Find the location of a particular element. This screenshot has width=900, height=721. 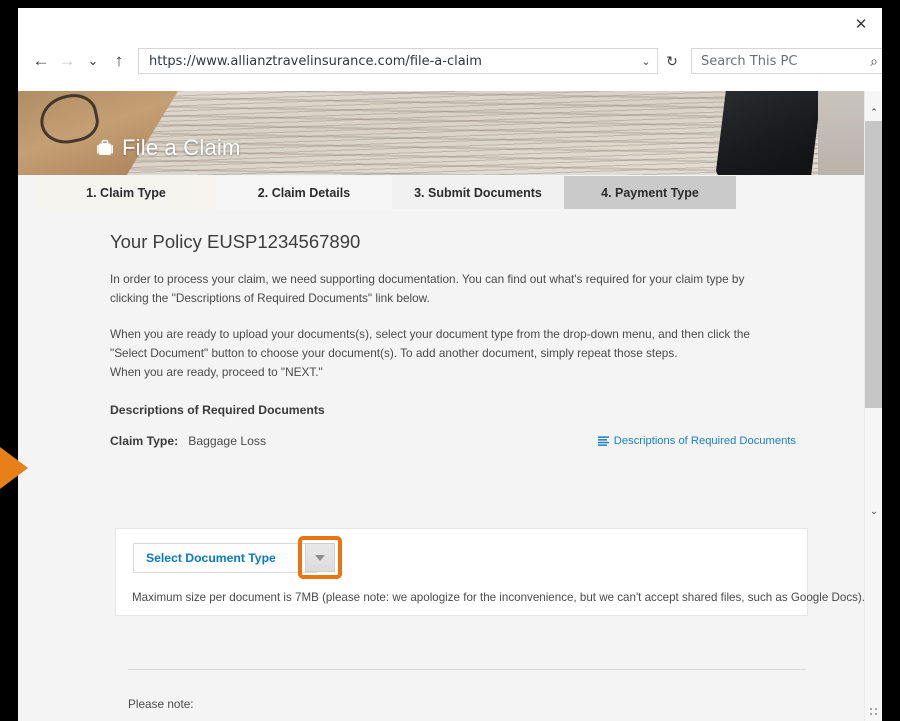

search-input: Search This PC is located at coordinates (777, 61).